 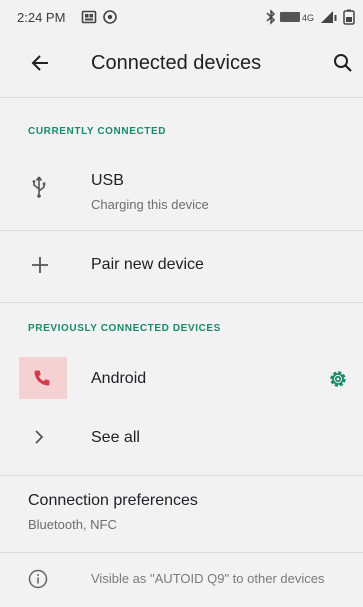 I want to click on network-label: 4G, so click(x=308, y=18).